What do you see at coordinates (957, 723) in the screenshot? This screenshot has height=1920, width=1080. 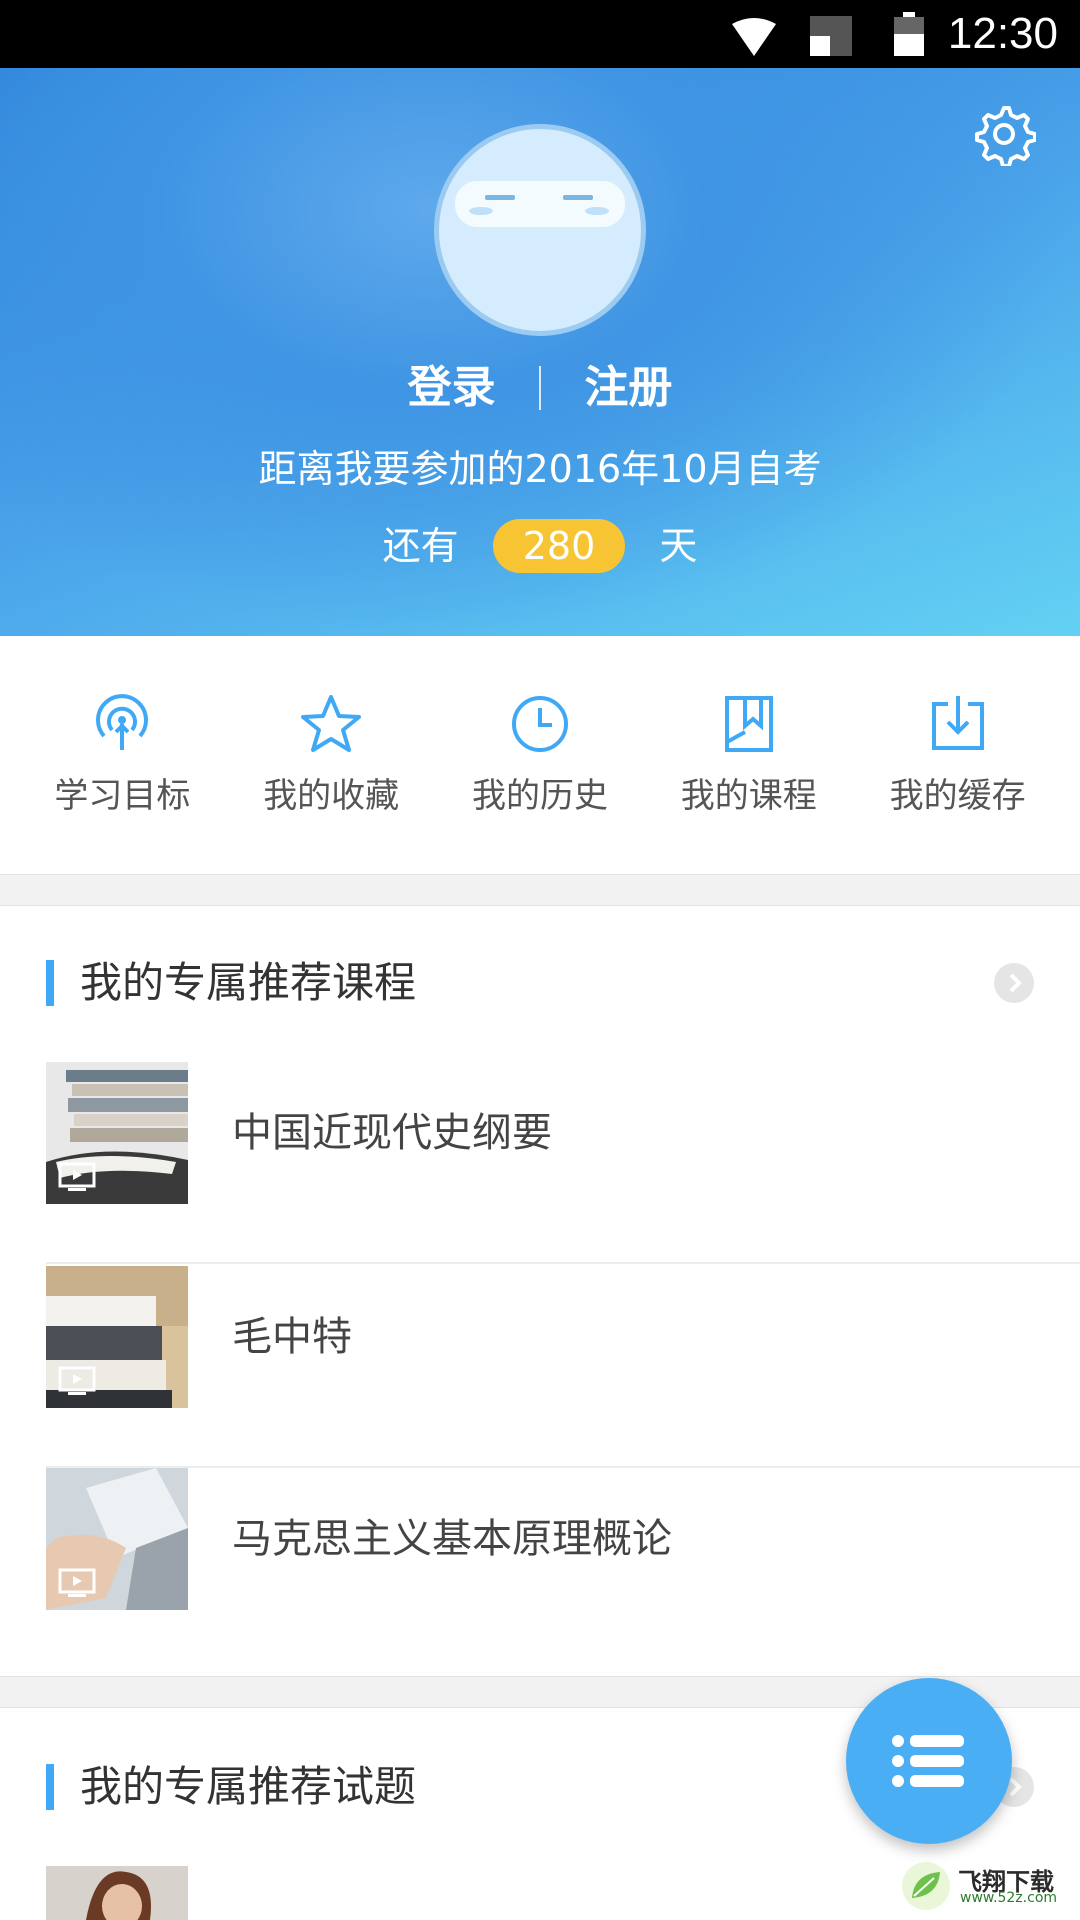 I see `download-icon` at bounding box center [957, 723].